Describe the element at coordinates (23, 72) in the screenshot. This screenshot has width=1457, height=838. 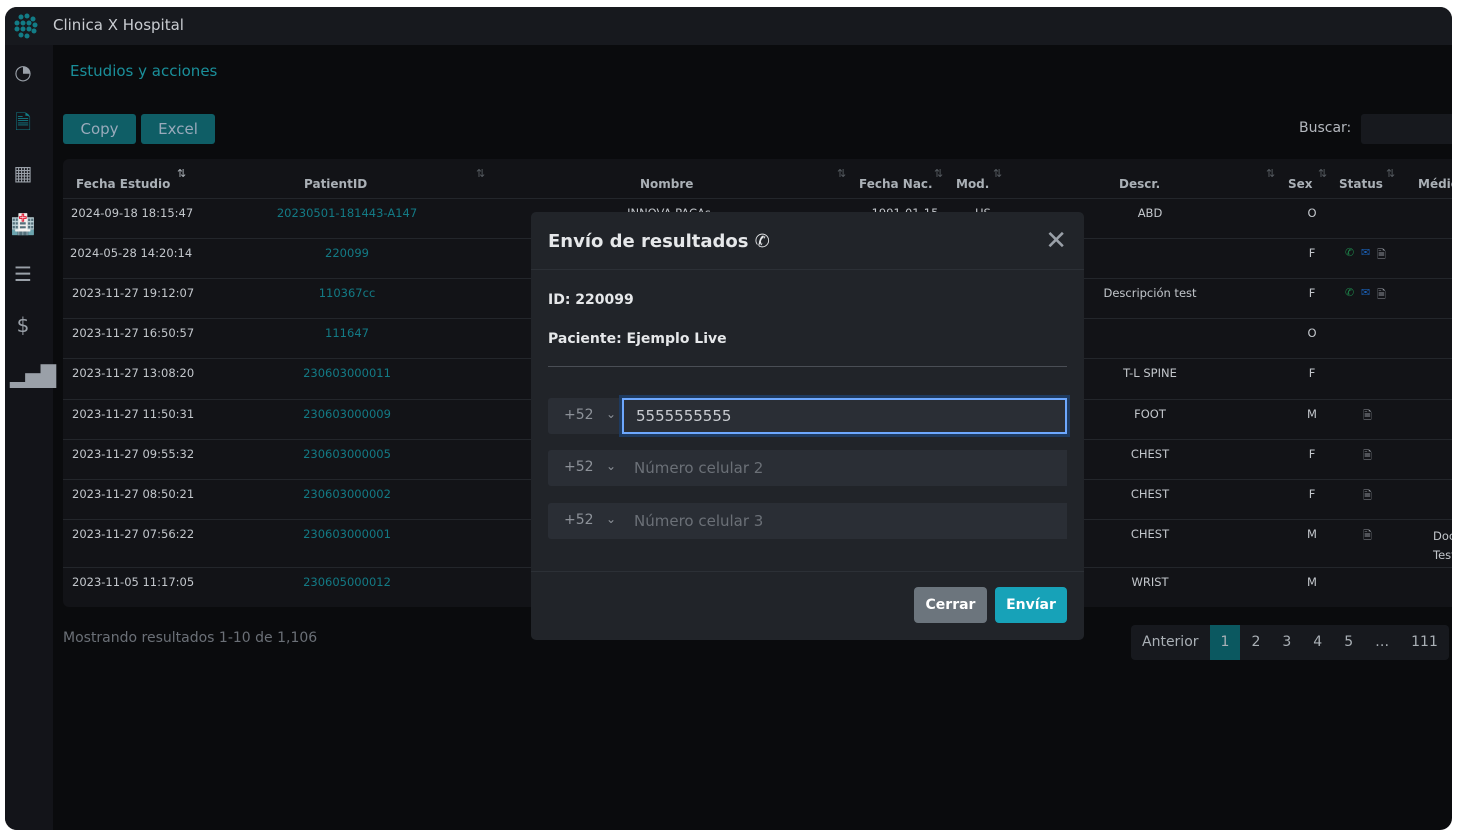
I see `dashboard-icon: ◔` at that location.